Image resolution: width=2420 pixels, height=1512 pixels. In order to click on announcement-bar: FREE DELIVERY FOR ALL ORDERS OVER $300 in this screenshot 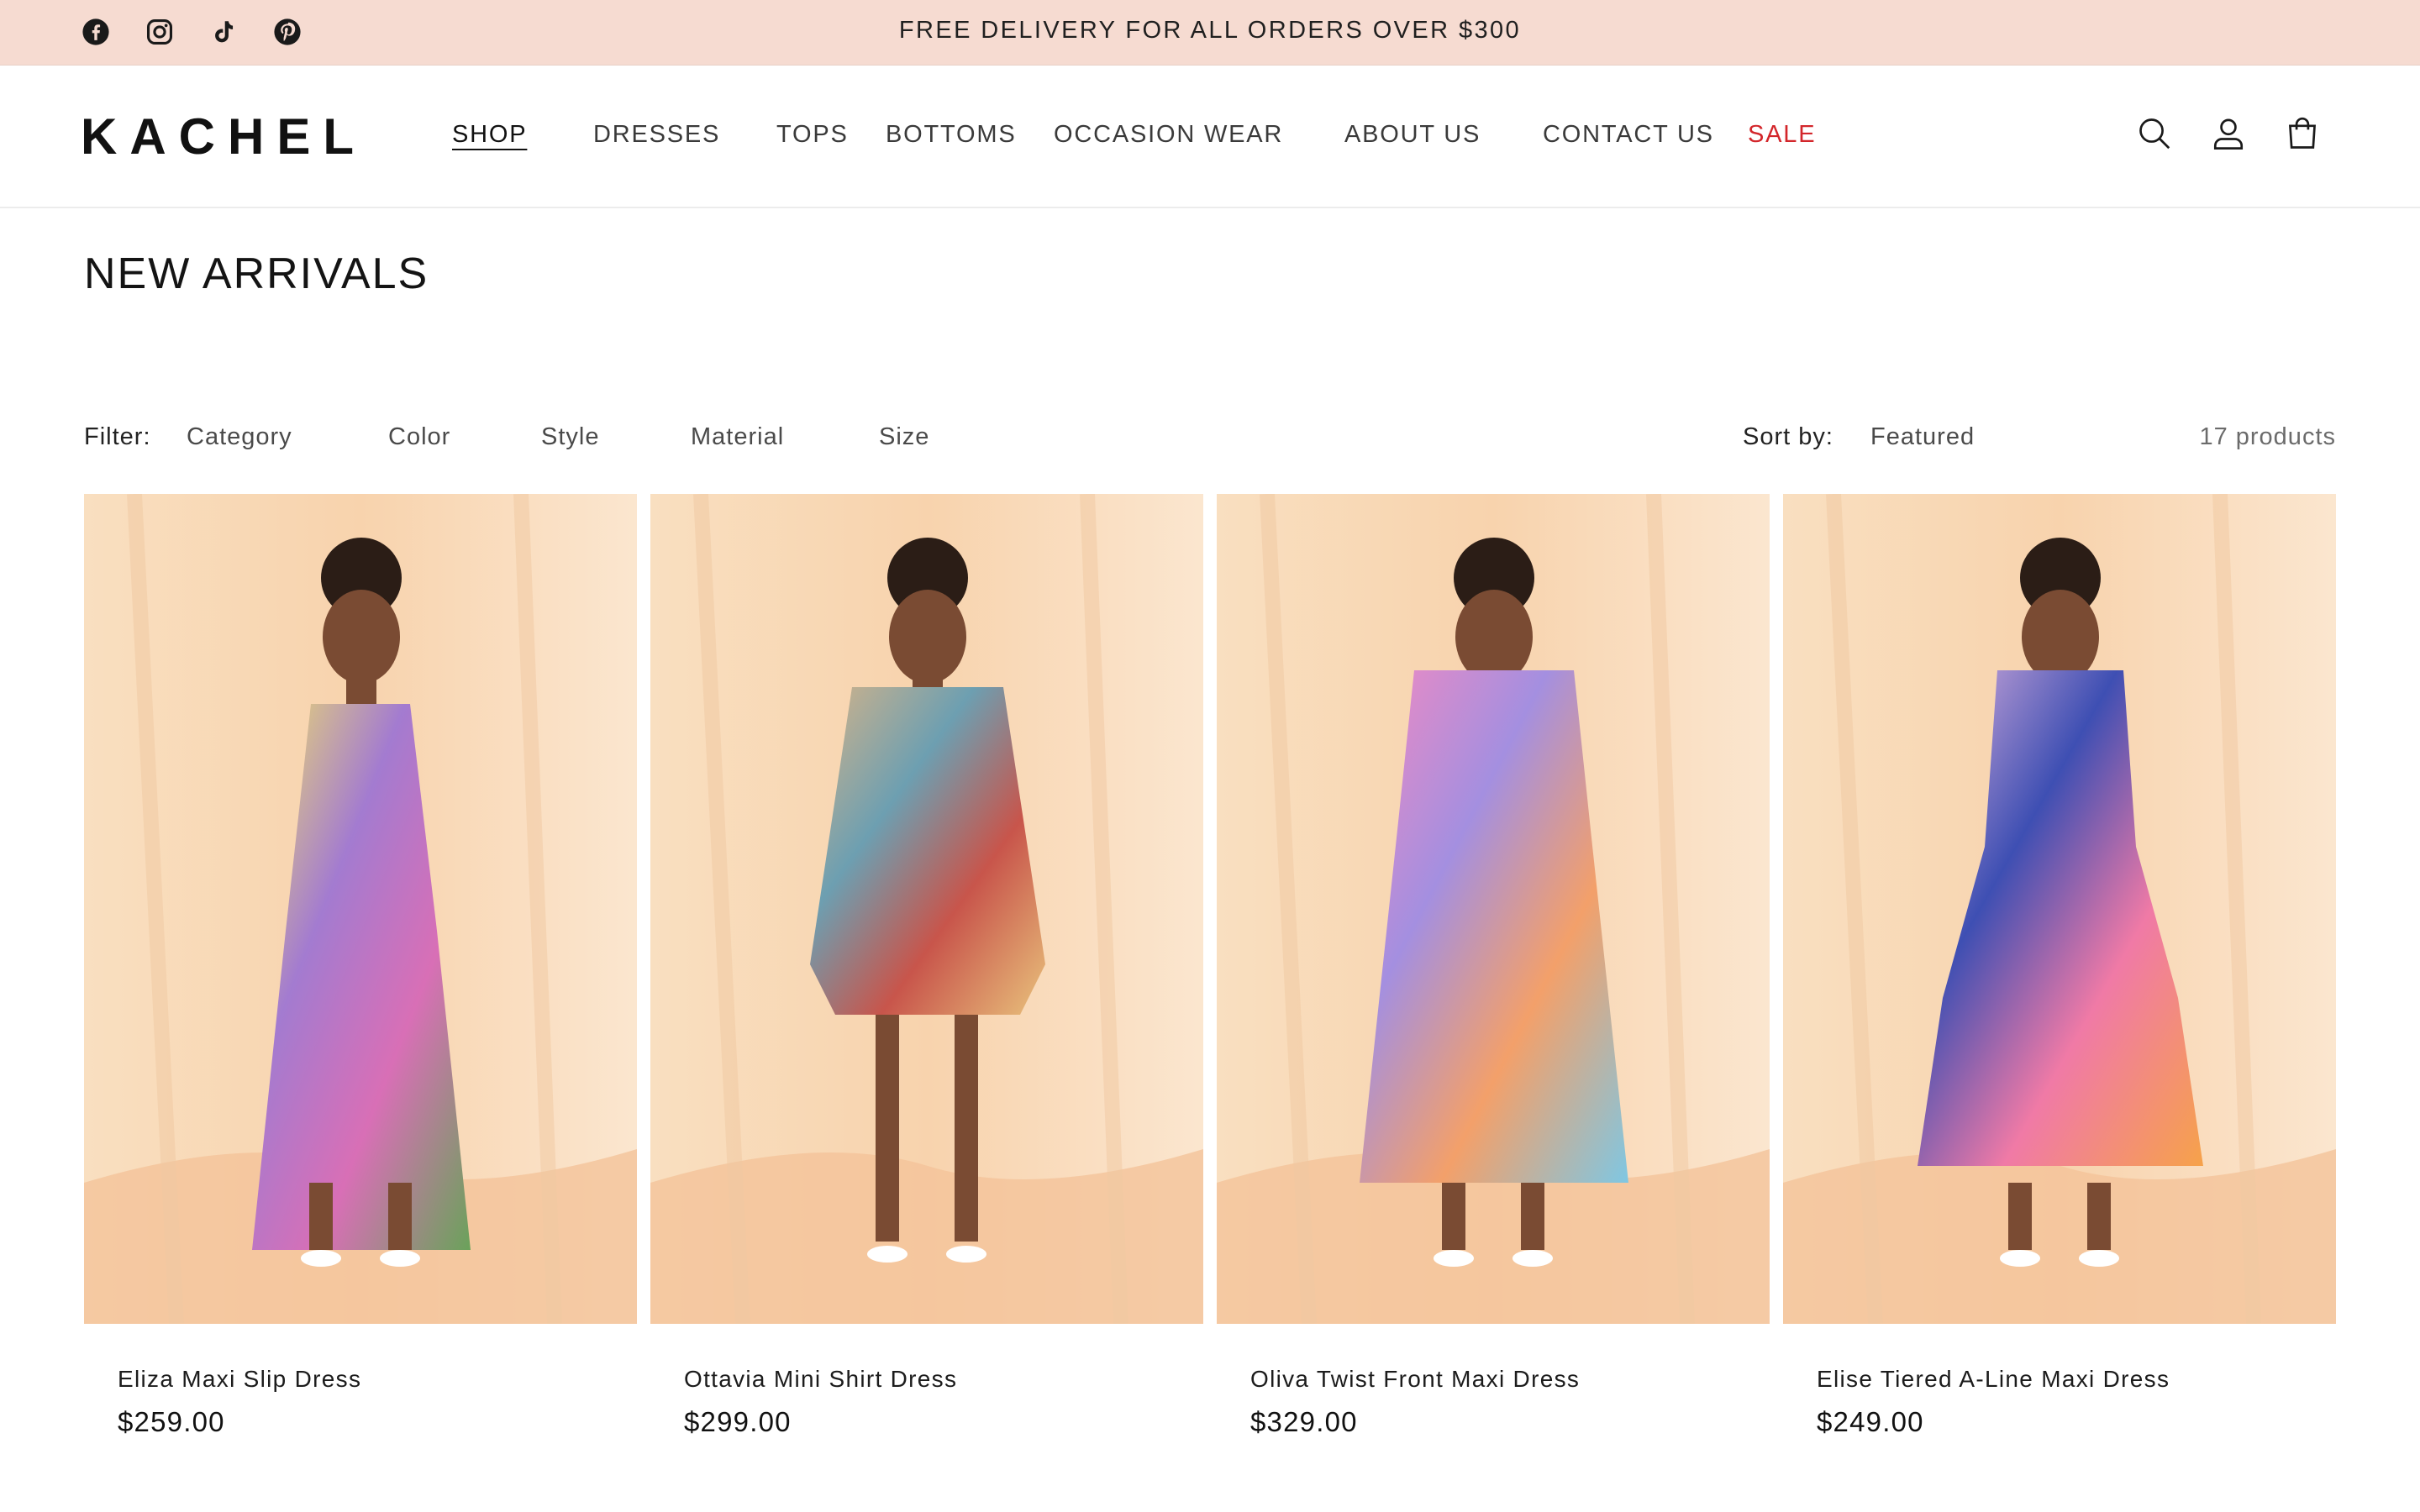, I will do `click(1210, 33)`.